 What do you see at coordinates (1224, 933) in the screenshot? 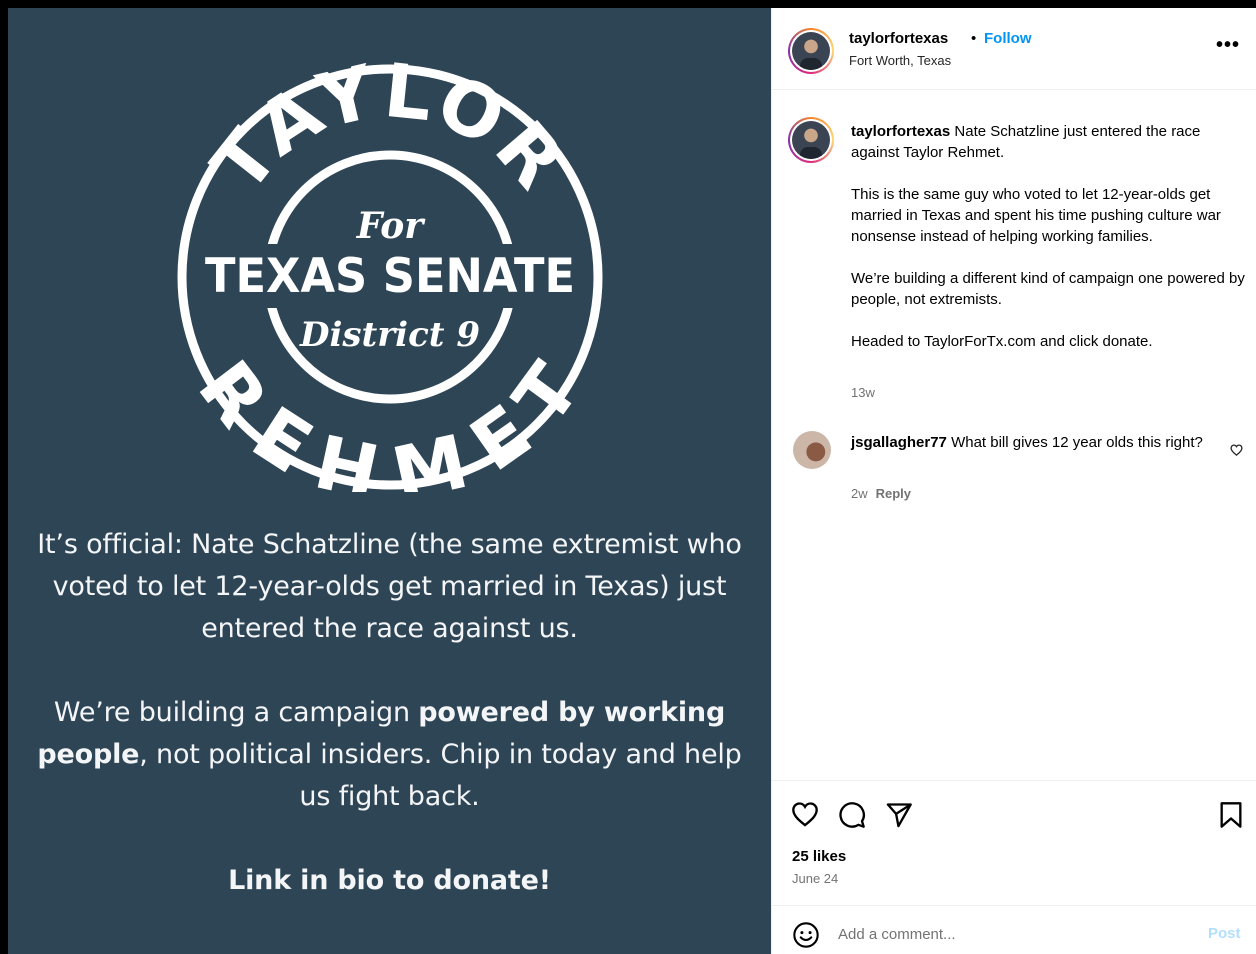
I see `post-comment-button: Post` at bounding box center [1224, 933].